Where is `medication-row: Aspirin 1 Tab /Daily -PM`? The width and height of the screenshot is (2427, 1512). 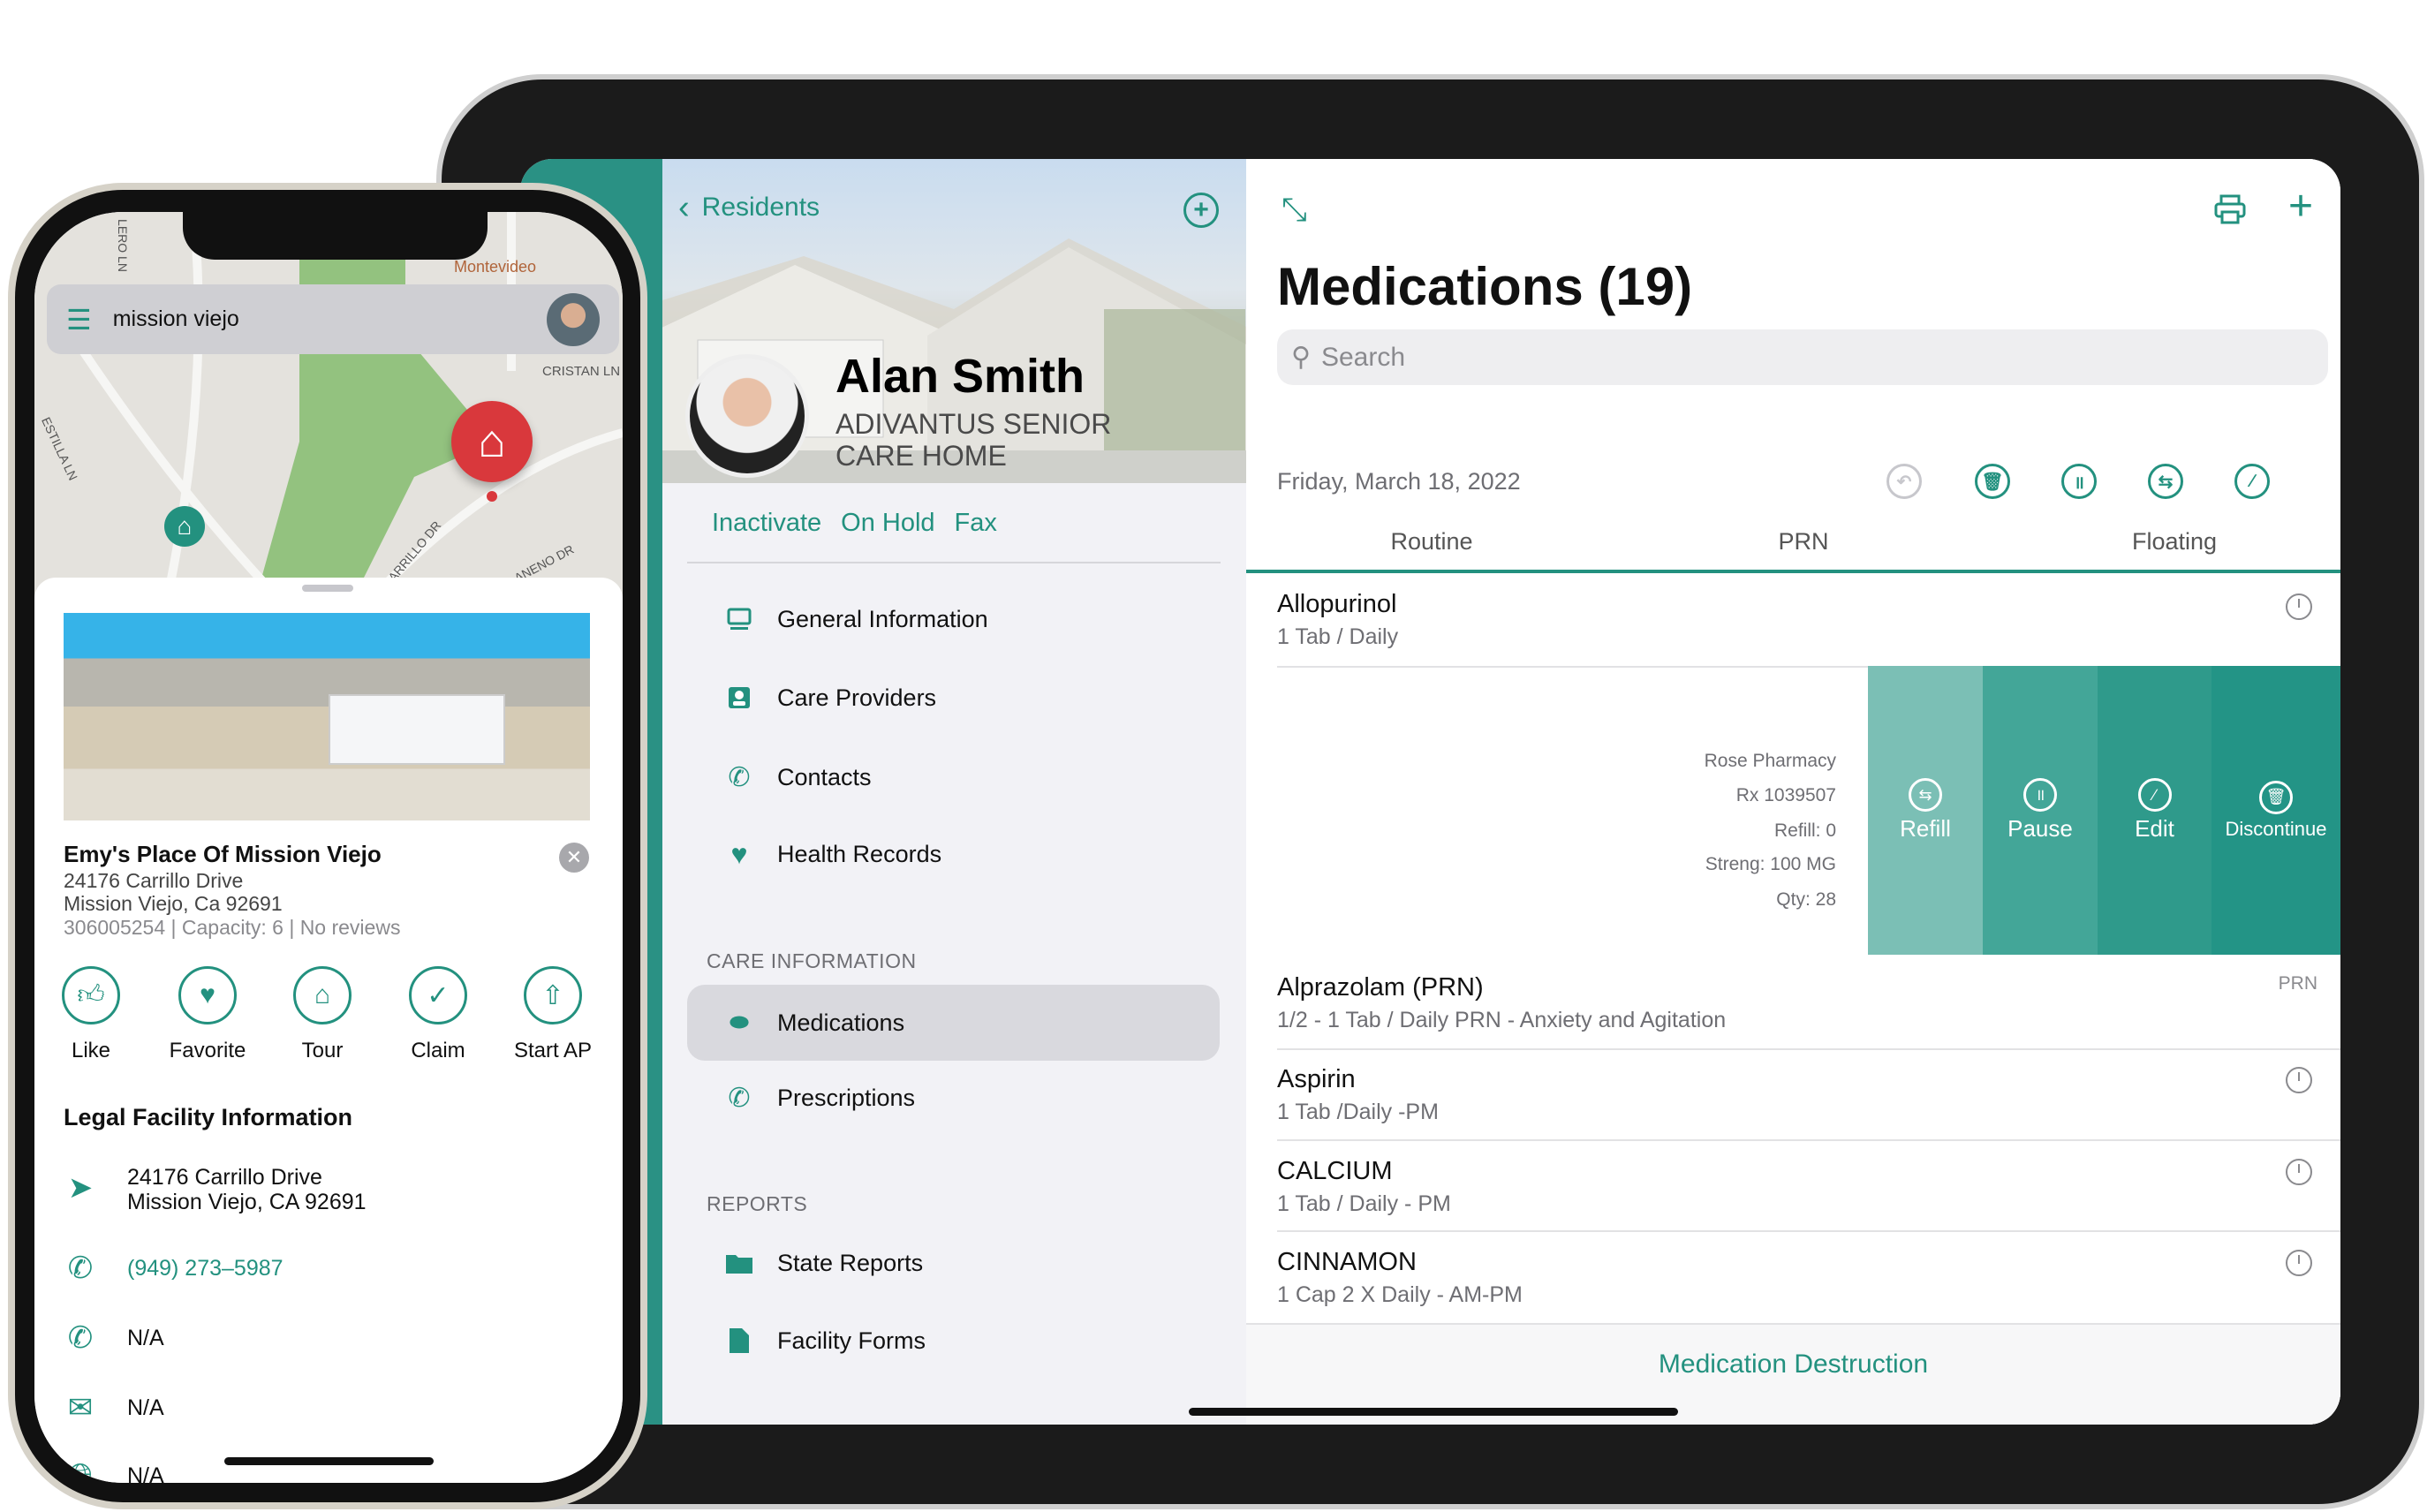 medication-row: Aspirin 1 Tab /Daily -PM is located at coordinates (1802, 1095).